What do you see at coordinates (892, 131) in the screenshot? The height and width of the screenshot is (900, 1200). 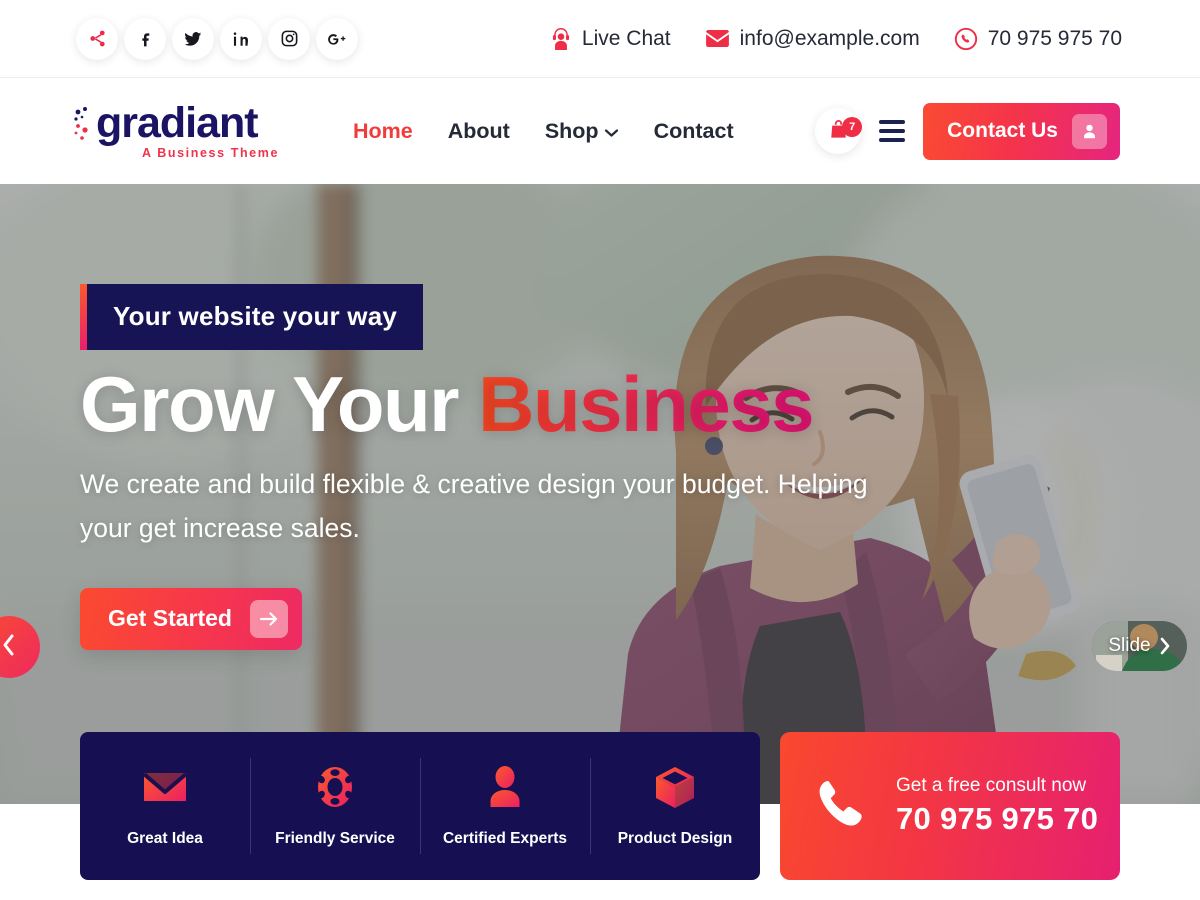 I see `hamburger-menu-icon` at bounding box center [892, 131].